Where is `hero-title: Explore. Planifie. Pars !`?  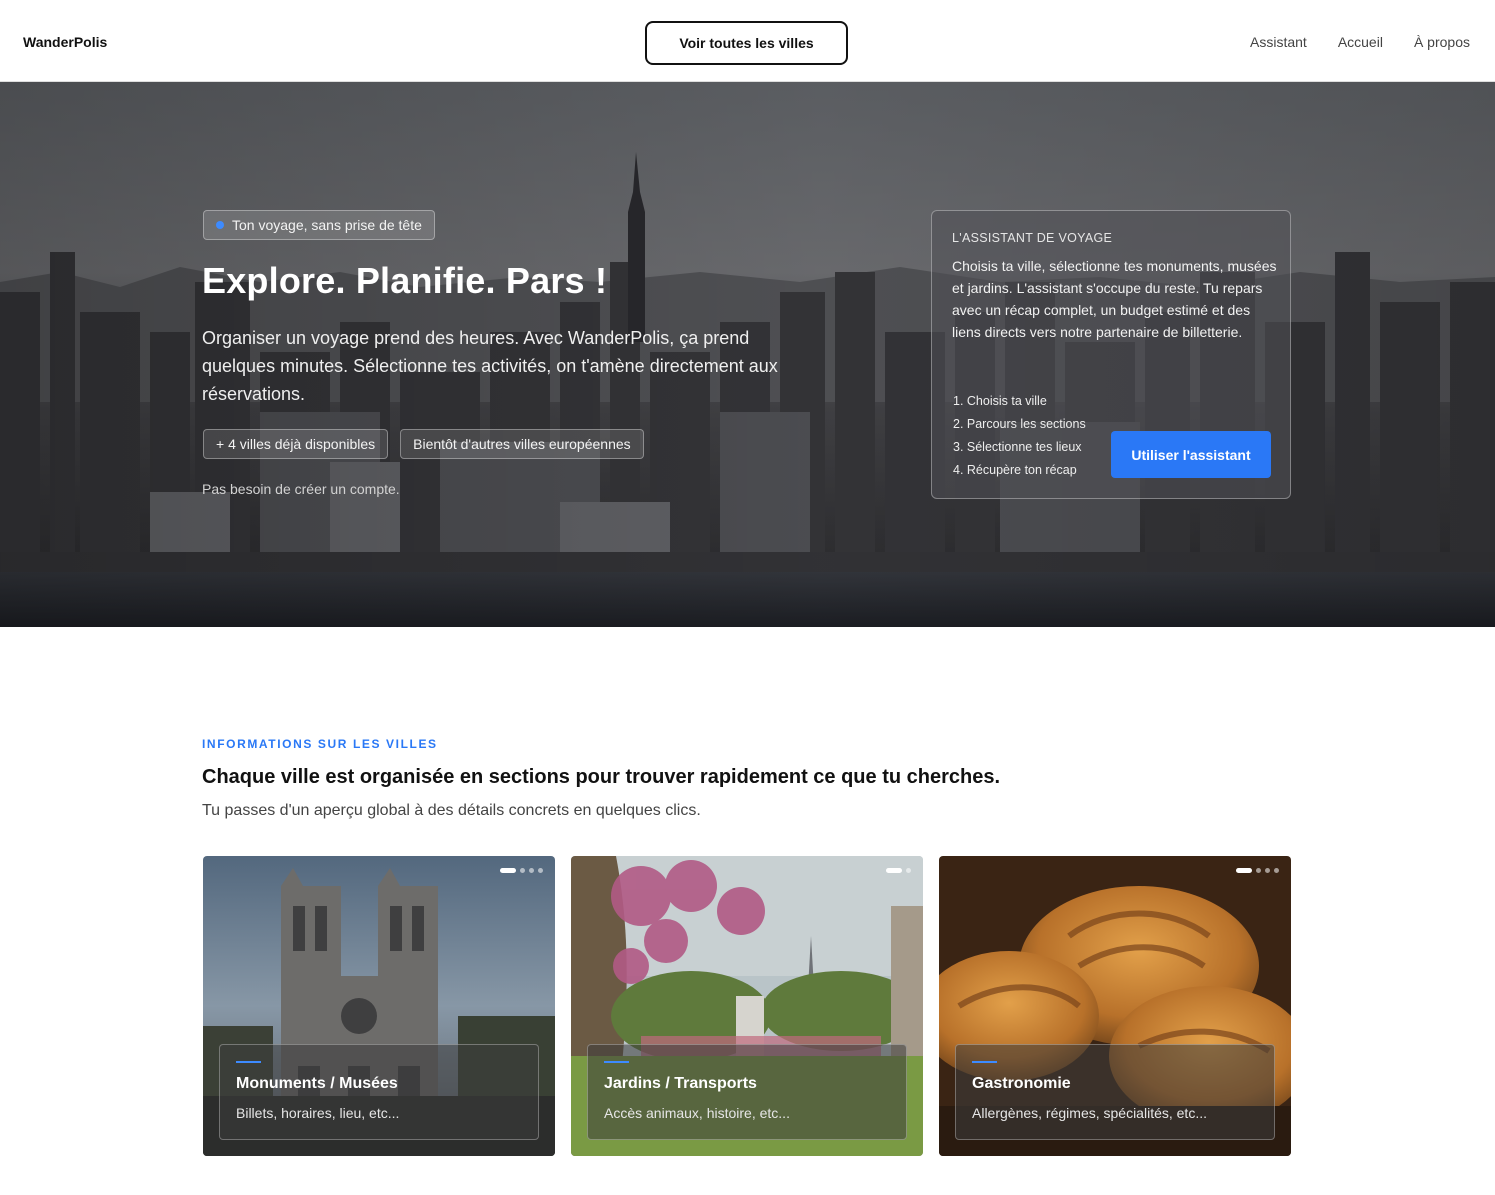 hero-title: Explore. Planifie. Pars ! is located at coordinates (405, 280).